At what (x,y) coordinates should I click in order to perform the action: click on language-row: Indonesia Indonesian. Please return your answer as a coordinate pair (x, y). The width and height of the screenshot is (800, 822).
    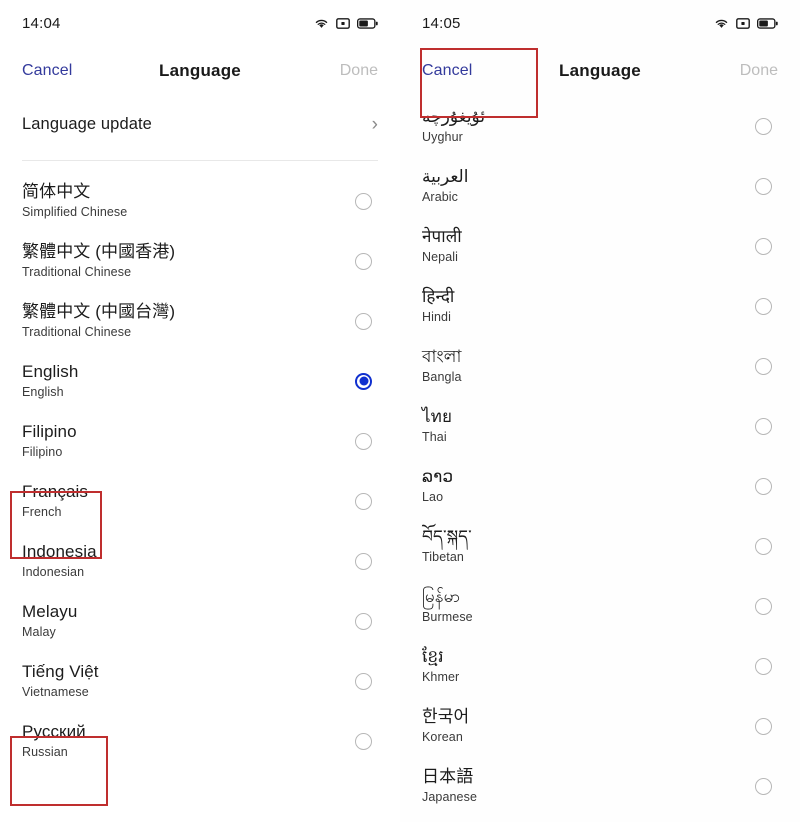
    Looking at the image, I should click on (200, 561).